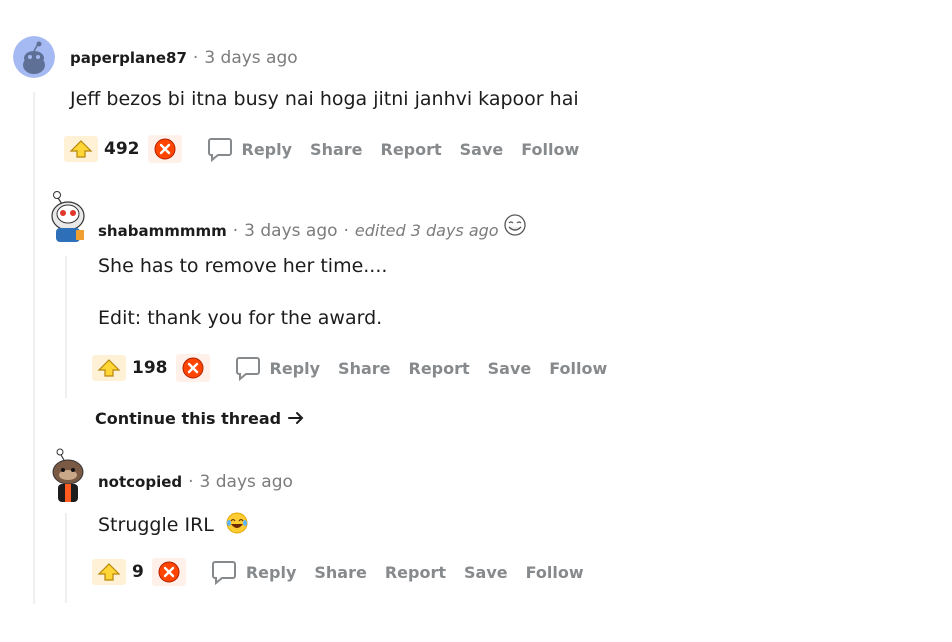  I want to click on comment-actions: 198 Reply Share Report Save Follow, so click(358, 368).